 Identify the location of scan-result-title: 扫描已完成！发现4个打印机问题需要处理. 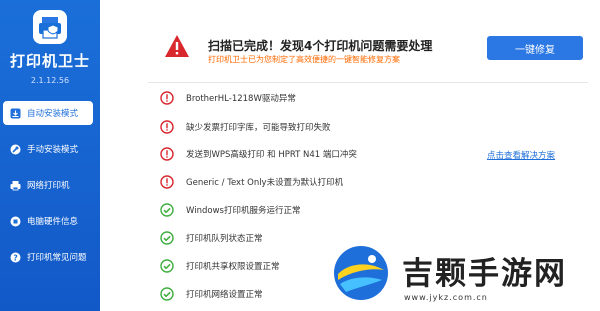
(320, 46).